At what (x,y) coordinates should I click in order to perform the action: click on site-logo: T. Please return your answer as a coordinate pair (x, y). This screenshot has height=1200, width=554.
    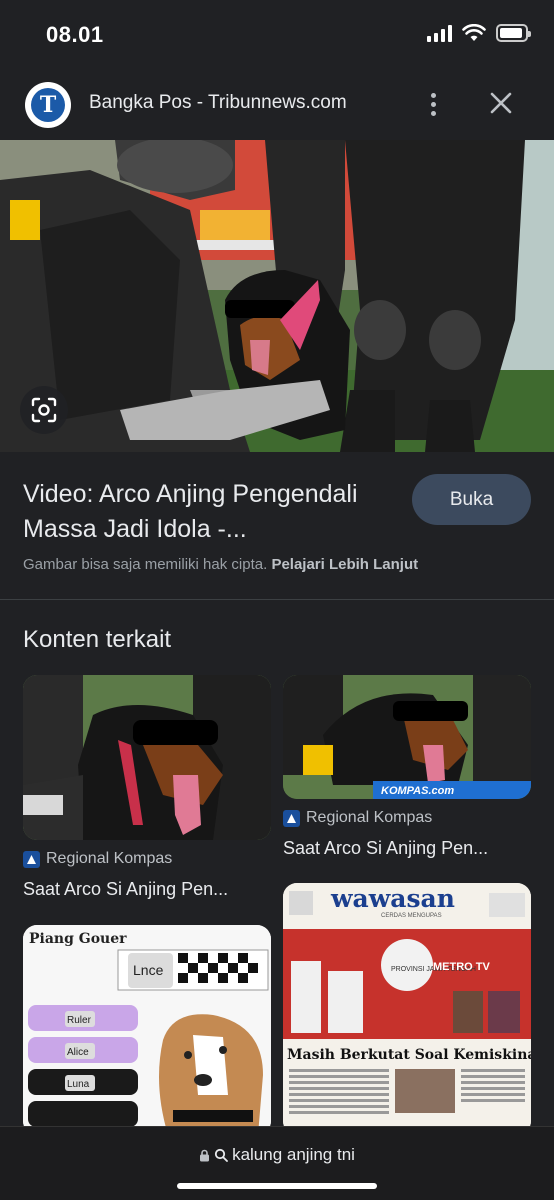
    Looking at the image, I should click on (48, 105).